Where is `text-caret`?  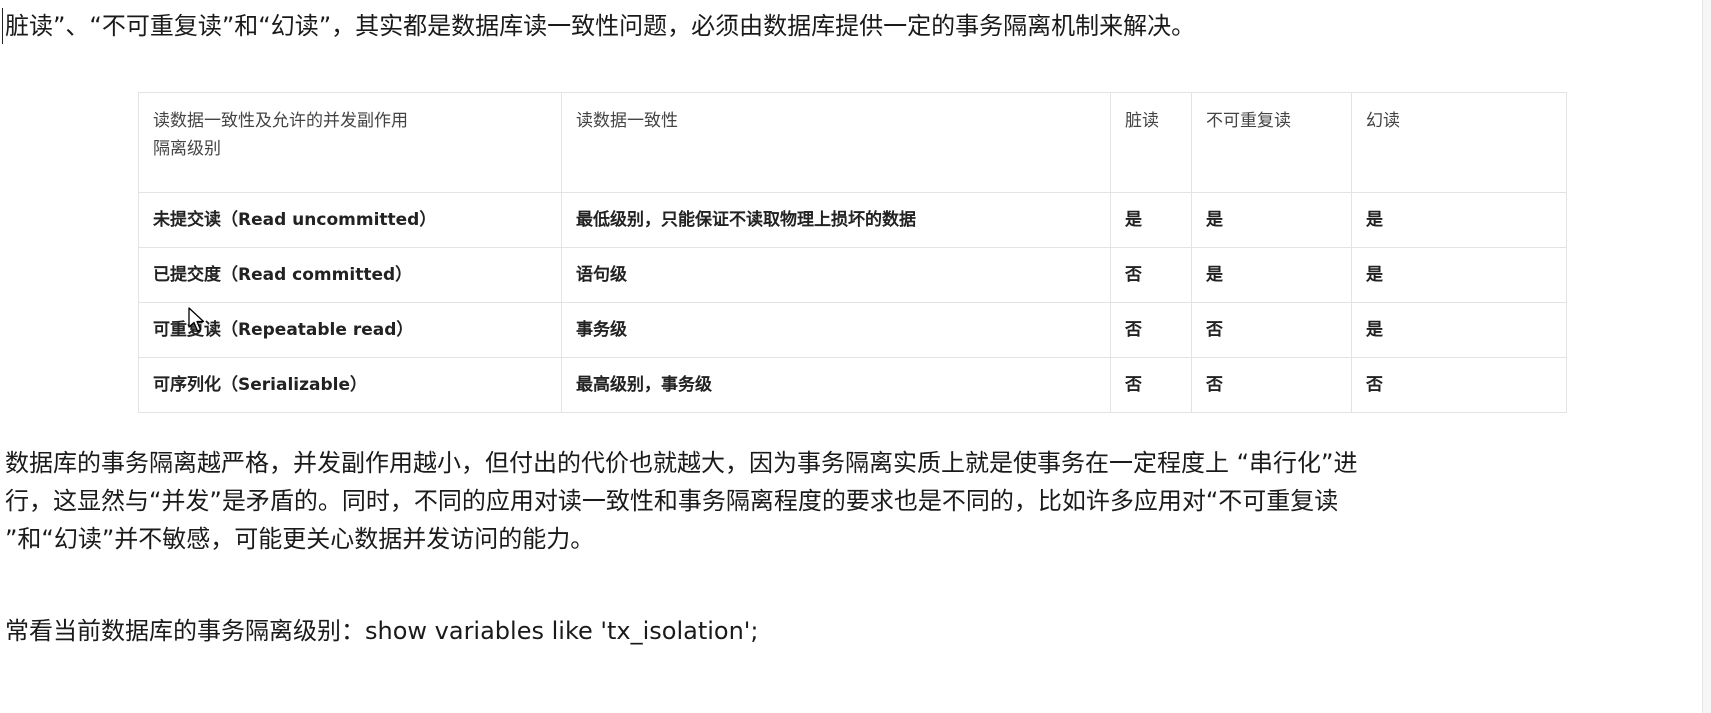
text-caret is located at coordinates (2, 26).